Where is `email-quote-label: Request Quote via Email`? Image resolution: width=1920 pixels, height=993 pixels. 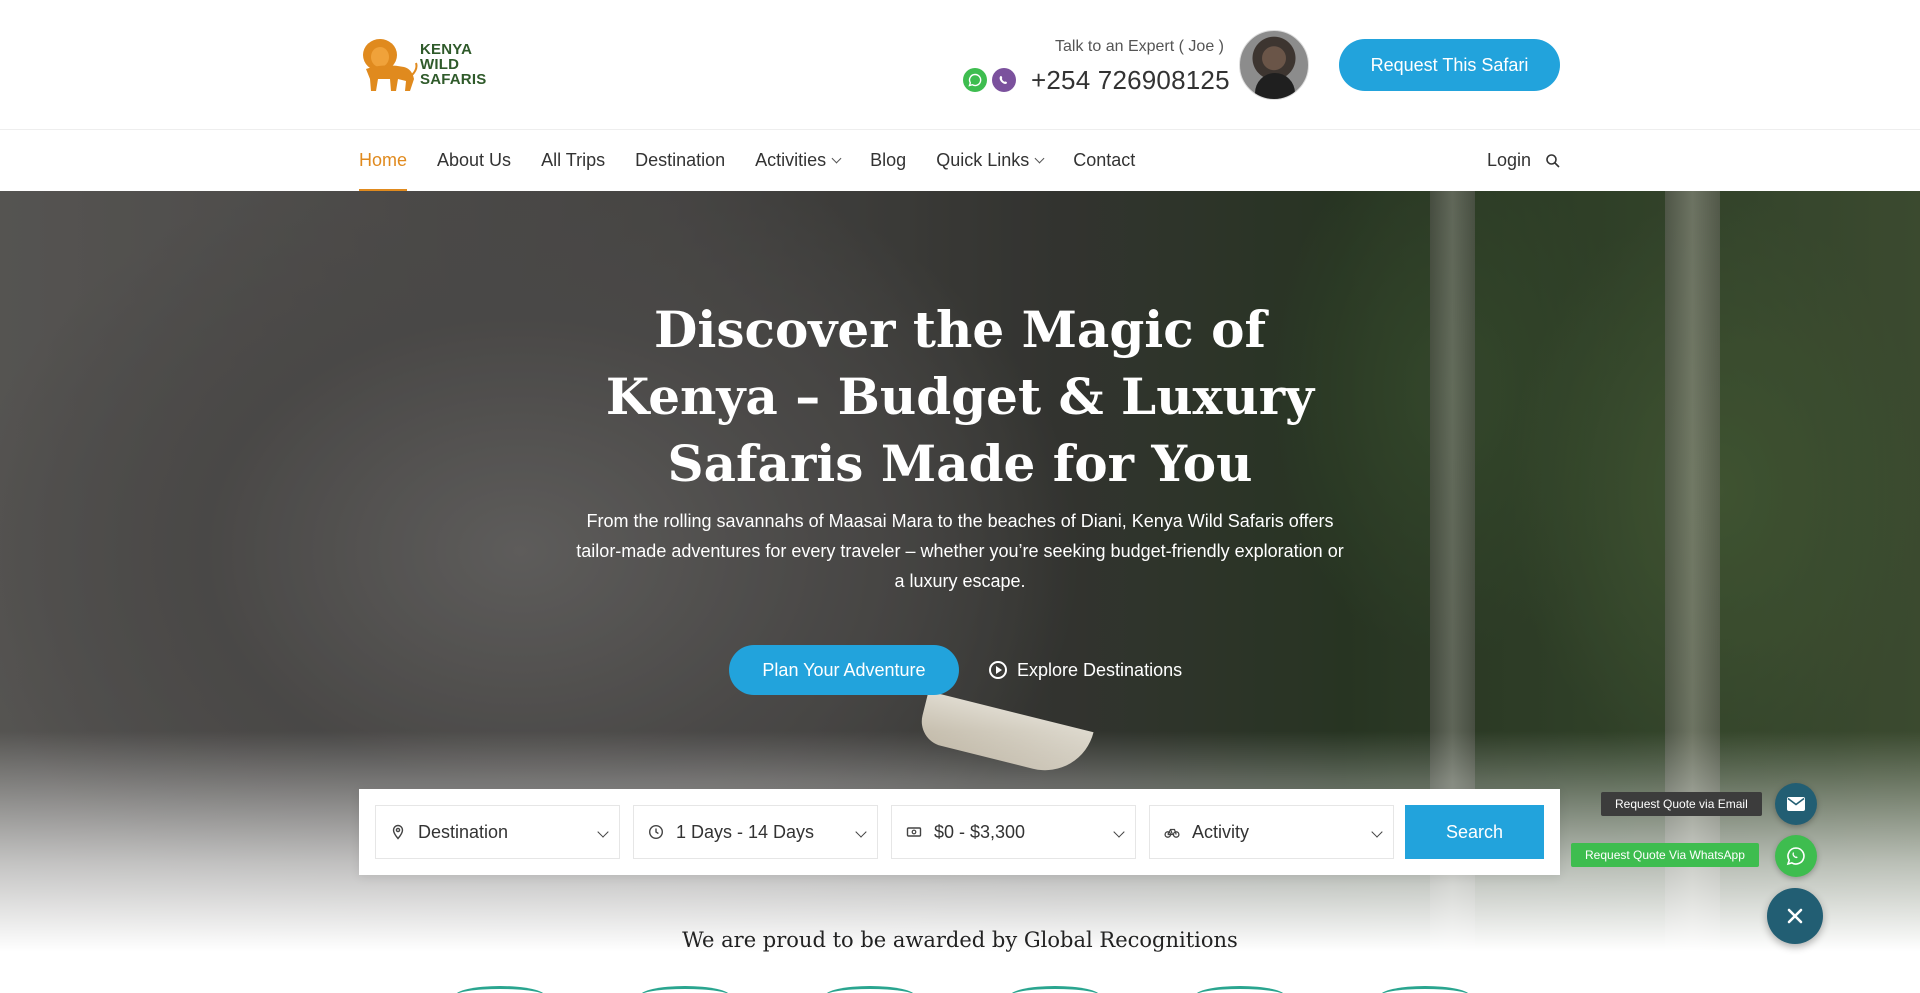
email-quote-label: Request Quote via Email is located at coordinates (1681, 804).